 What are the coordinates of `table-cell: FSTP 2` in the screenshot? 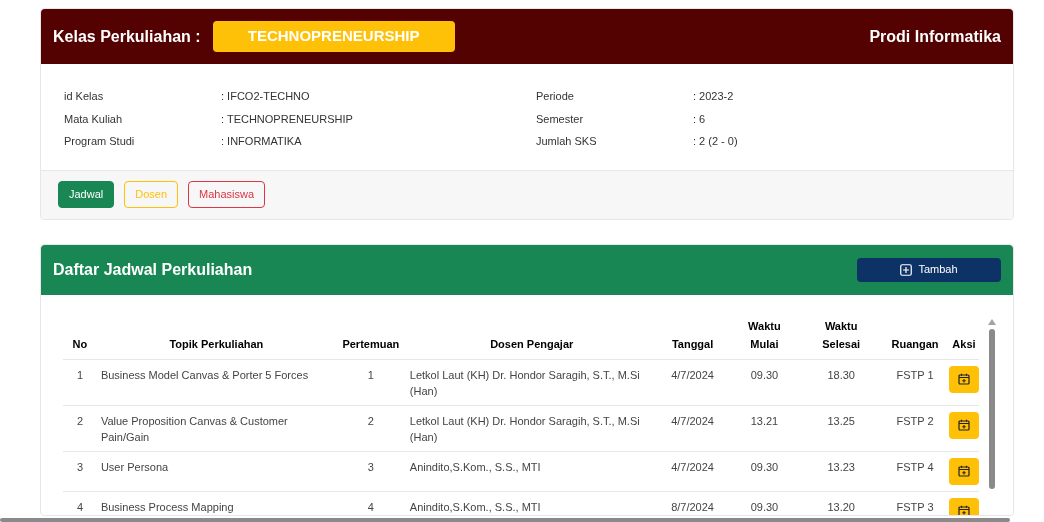 It's located at (915, 420).